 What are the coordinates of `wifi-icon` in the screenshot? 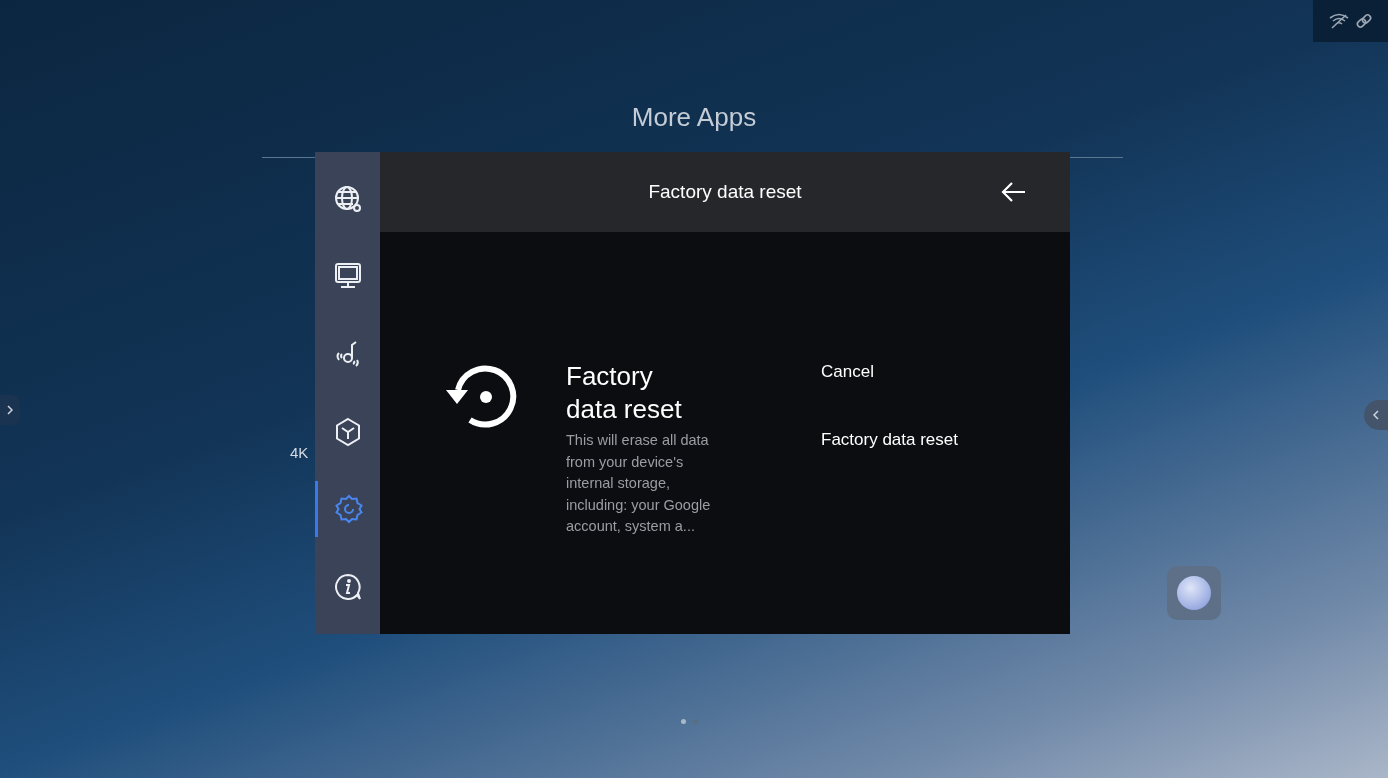 It's located at (1338, 21).